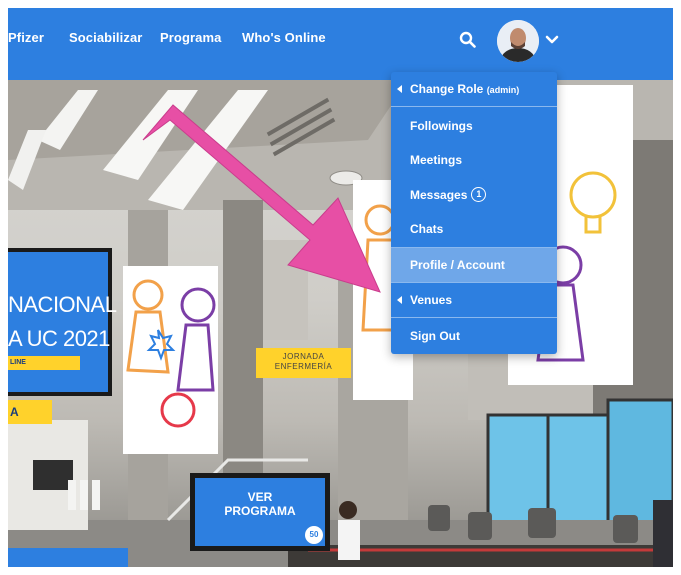 Image resolution: width=681 pixels, height=575 pixels. What do you see at coordinates (474, 160) in the screenshot?
I see `menu-item-meetings: Meetings` at bounding box center [474, 160].